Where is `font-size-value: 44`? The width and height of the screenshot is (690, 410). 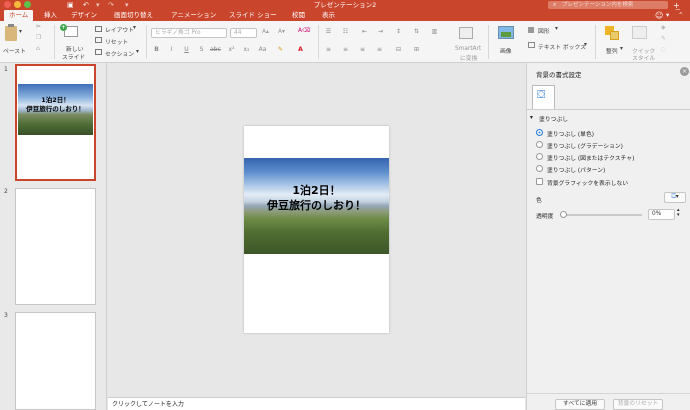 font-size-value: 44 is located at coordinates (238, 33).